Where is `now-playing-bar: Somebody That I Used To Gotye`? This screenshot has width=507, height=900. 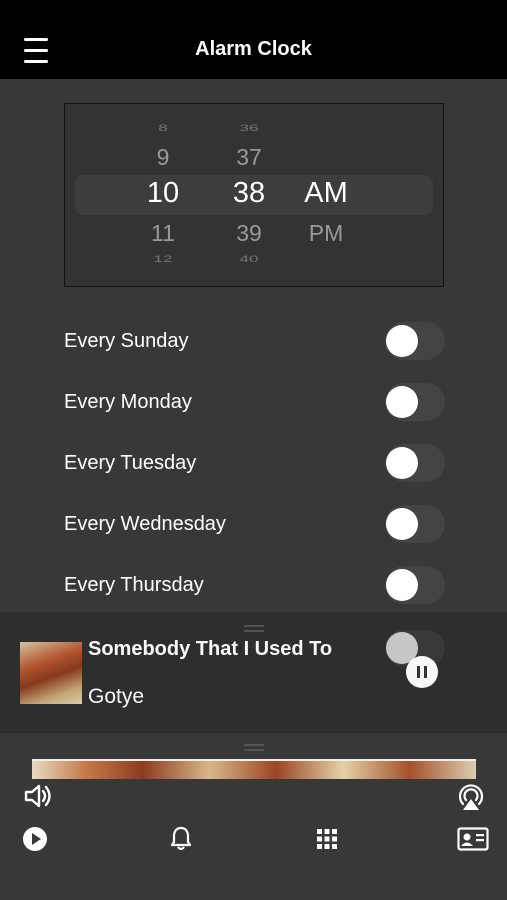
now-playing-bar: Somebody That I Used To Gotye is located at coordinates (253, 672).